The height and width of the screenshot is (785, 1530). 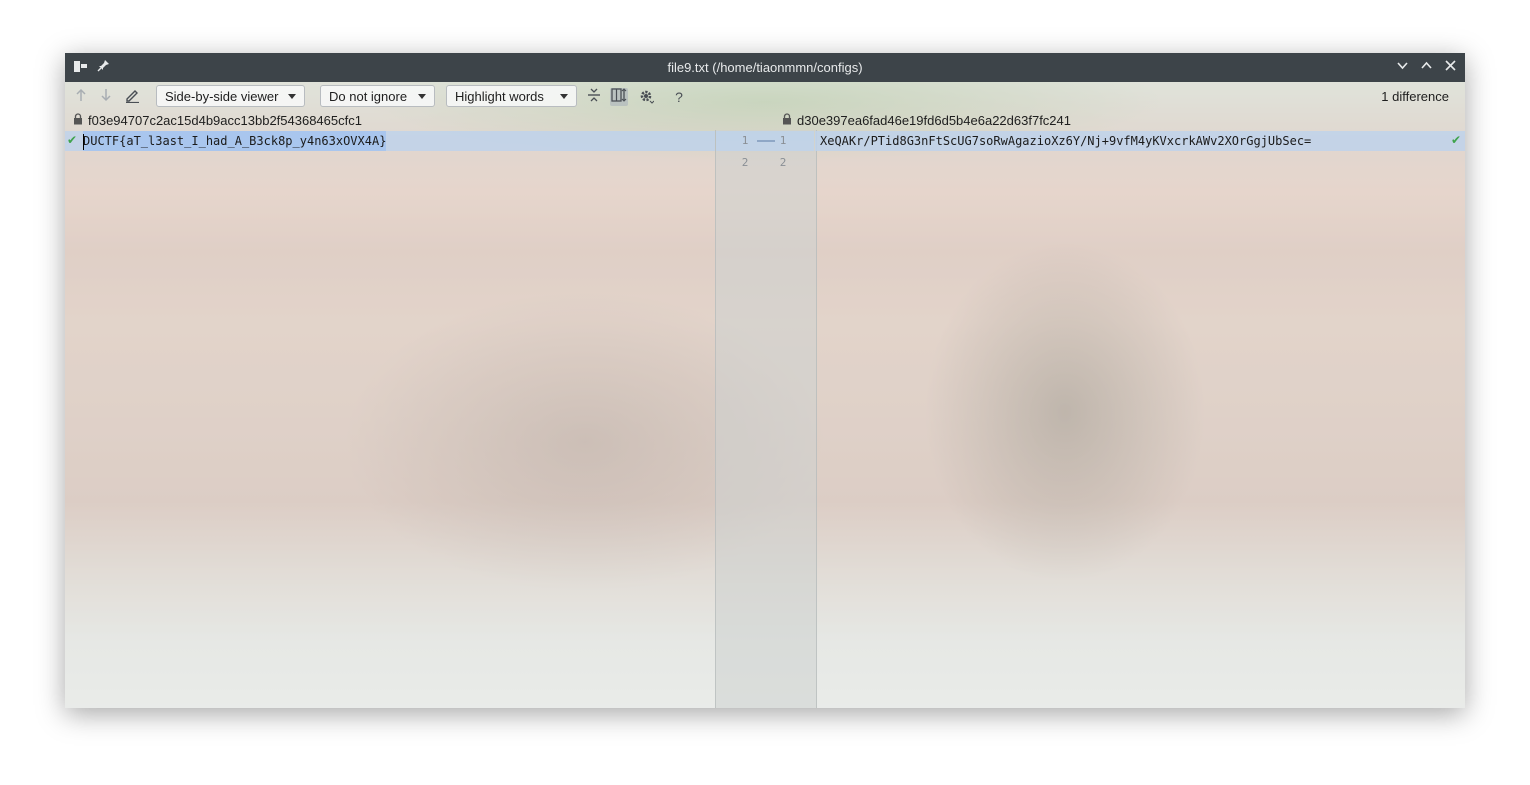 I want to click on left-revision-hash: f03e94707c2ac15d4b9acc13bb2f54368465cfc1, so click(x=225, y=120).